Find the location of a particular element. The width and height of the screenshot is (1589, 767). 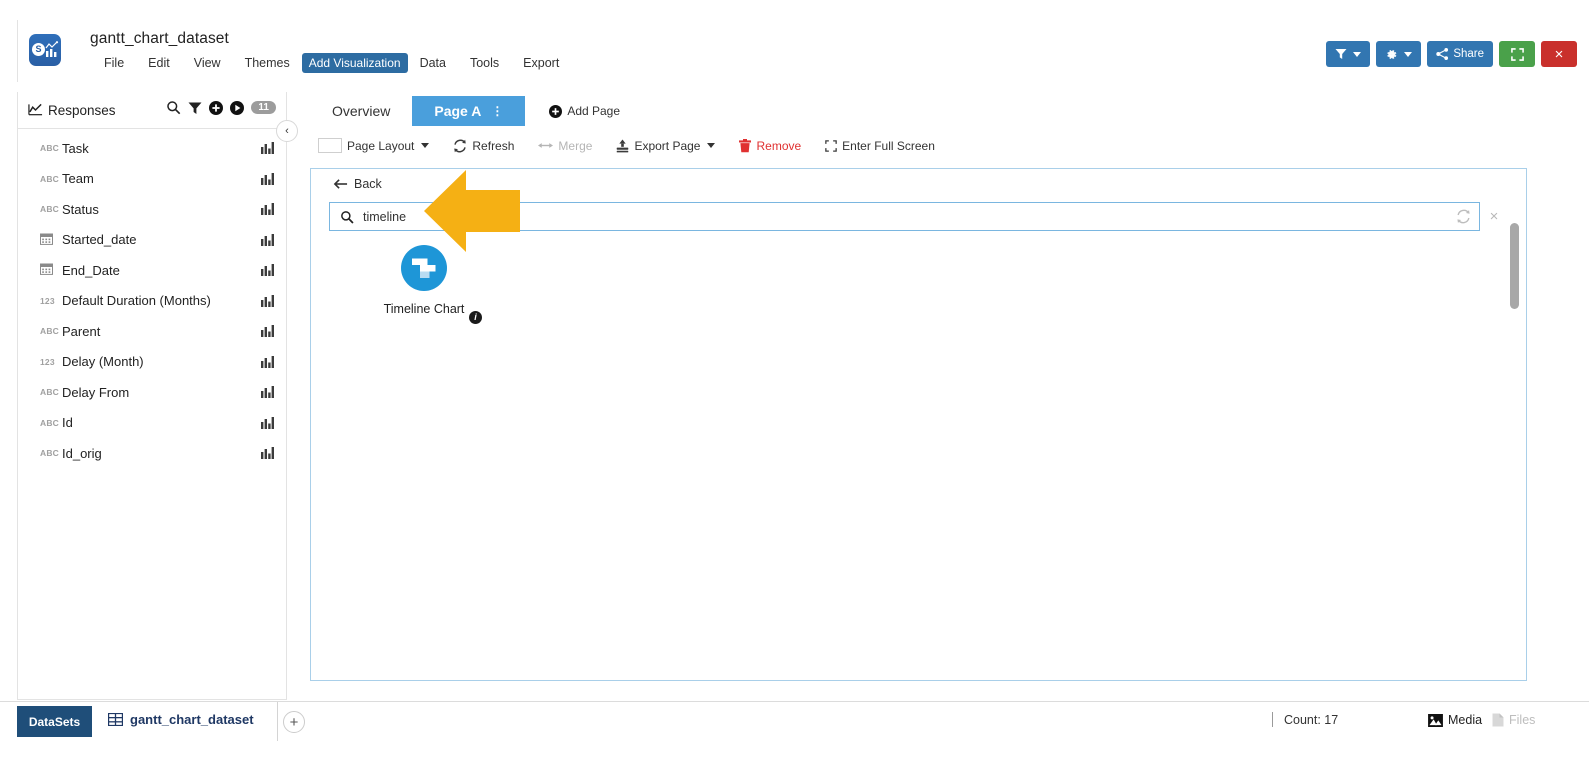

field-name-label: End_Date is located at coordinates (91, 270).